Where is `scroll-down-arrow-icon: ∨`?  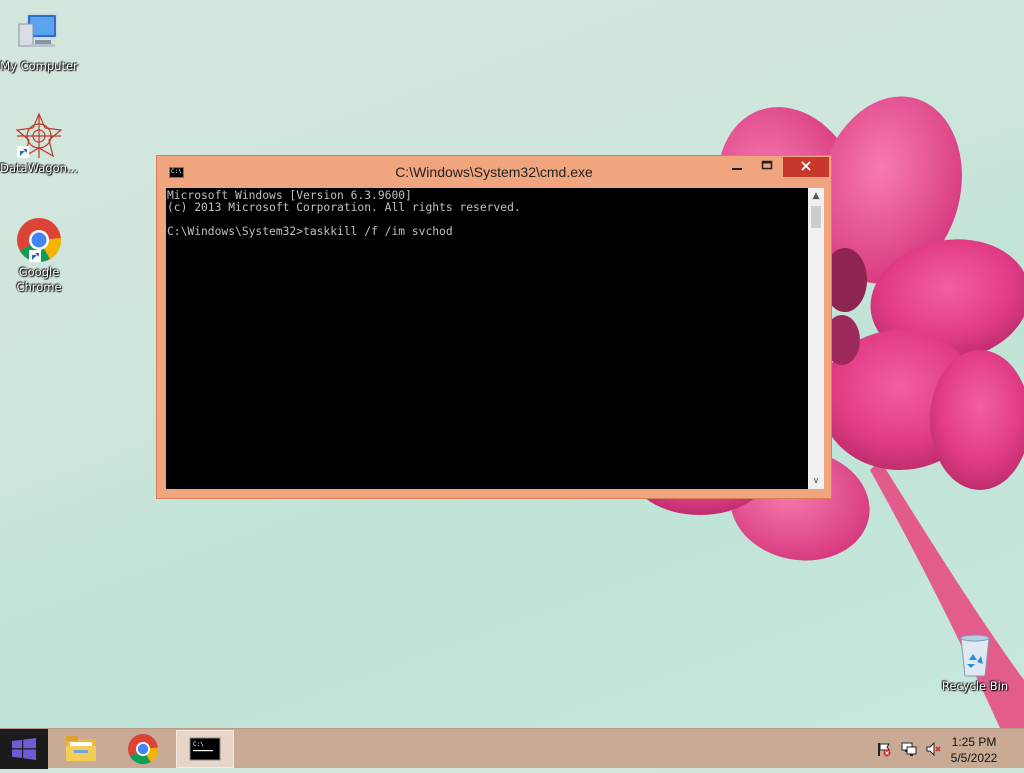
scroll-down-arrow-icon: ∨ is located at coordinates (816, 481).